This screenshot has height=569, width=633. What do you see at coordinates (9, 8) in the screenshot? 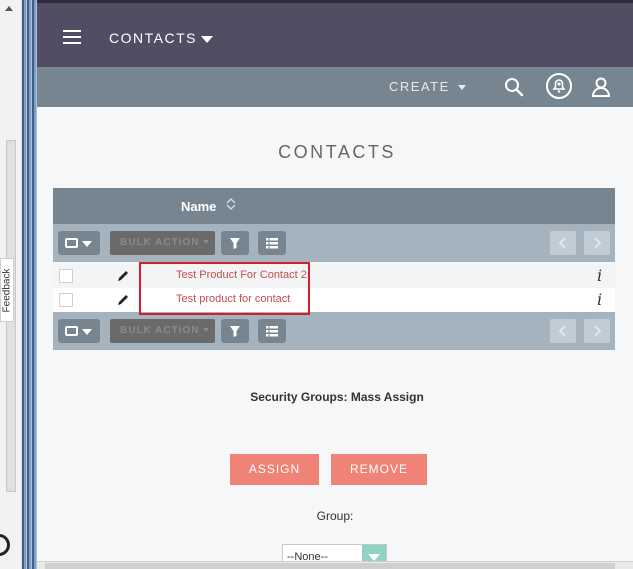
I see `scroll-up-arrow-icon` at bounding box center [9, 8].